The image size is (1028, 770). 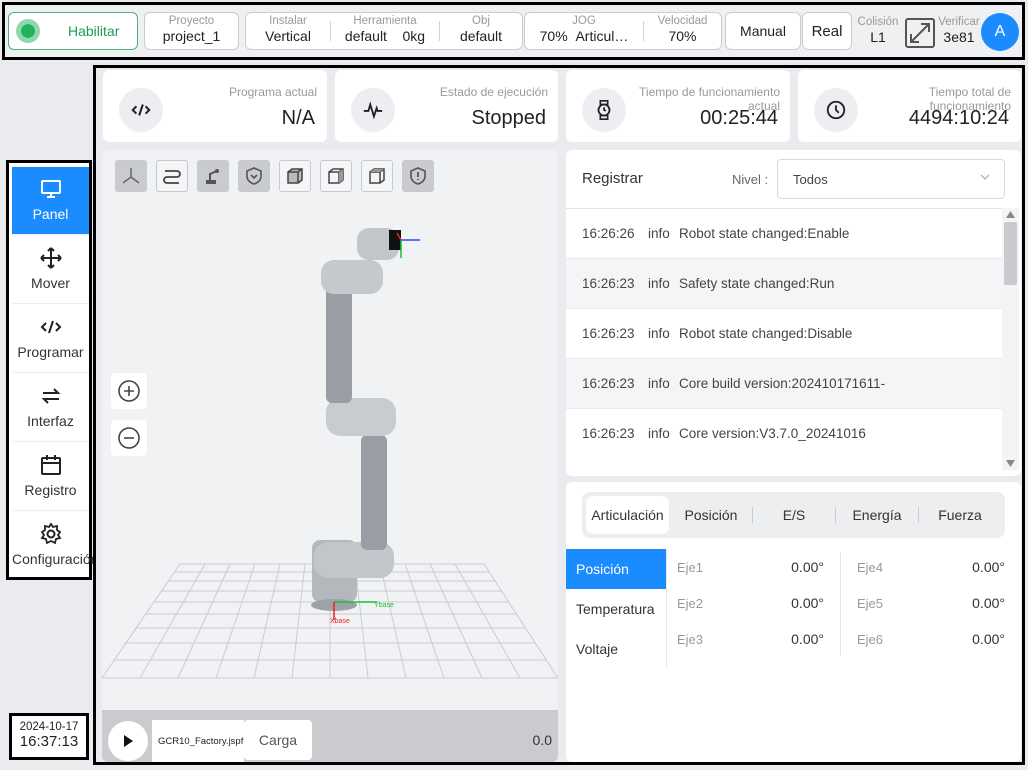 What do you see at coordinates (690, 567) in the screenshot?
I see `joint-name: Eje1` at bounding box center [690, 567].